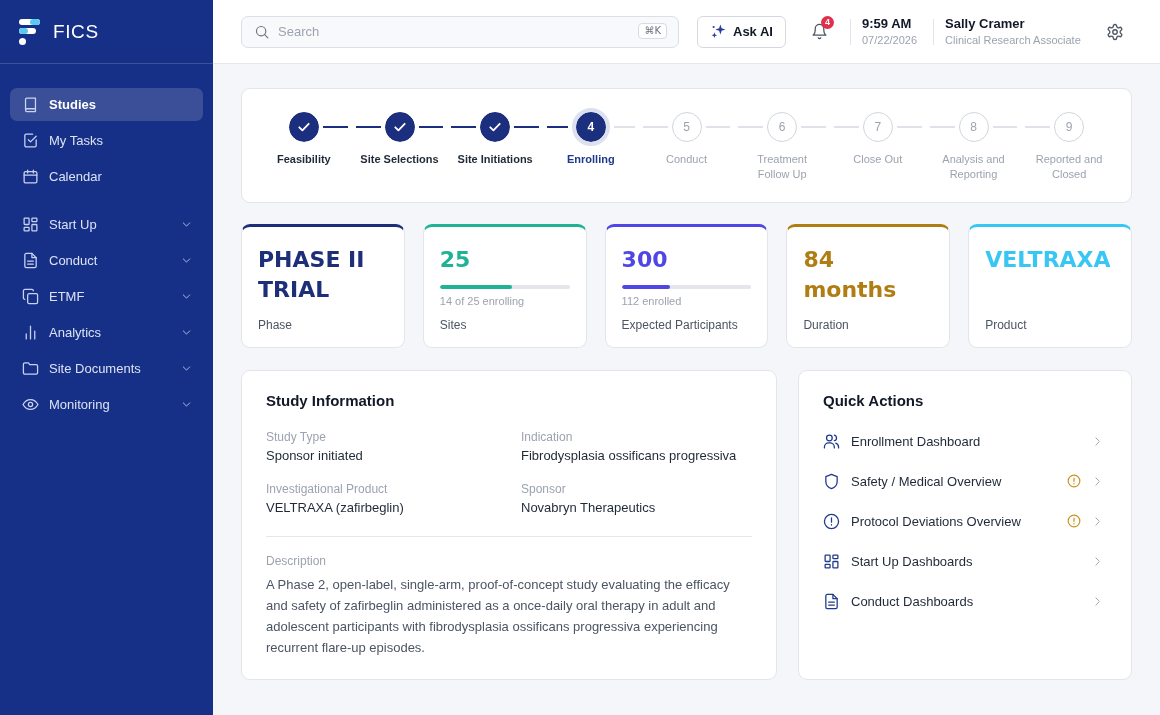 The image size is (1160, 715). I want to click on user-role: Clinical Research Associate, so click(1013, 40).